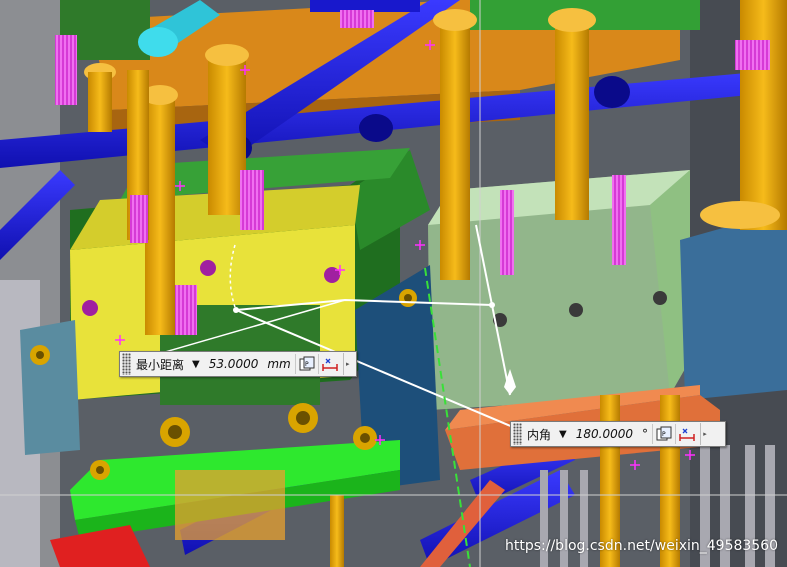  Describe the element at coordinates (160, 364) in the screenshot. I see `dimension-label: 最小距离` at that location.